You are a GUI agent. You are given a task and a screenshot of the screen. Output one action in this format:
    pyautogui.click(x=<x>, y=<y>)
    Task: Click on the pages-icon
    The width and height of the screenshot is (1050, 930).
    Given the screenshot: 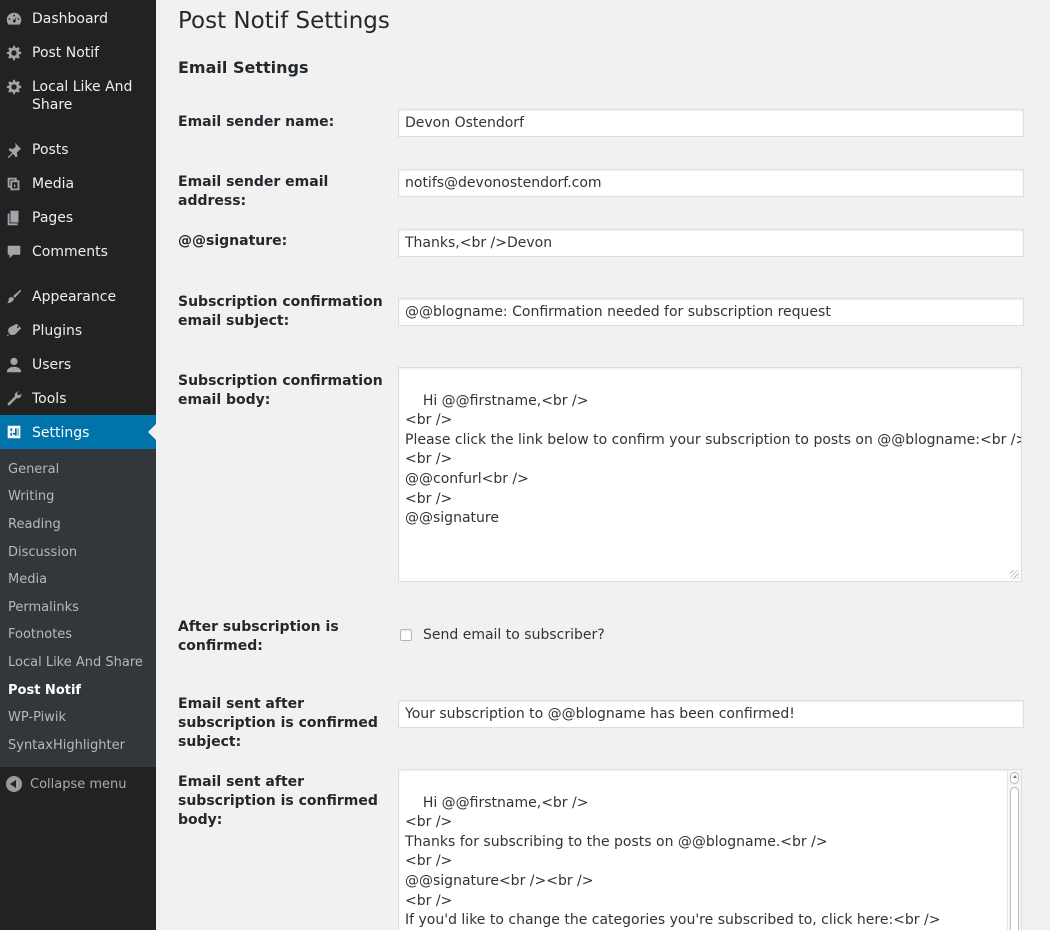 What is the action you would take?
    pyautogui.click(x=14, y=218)
    